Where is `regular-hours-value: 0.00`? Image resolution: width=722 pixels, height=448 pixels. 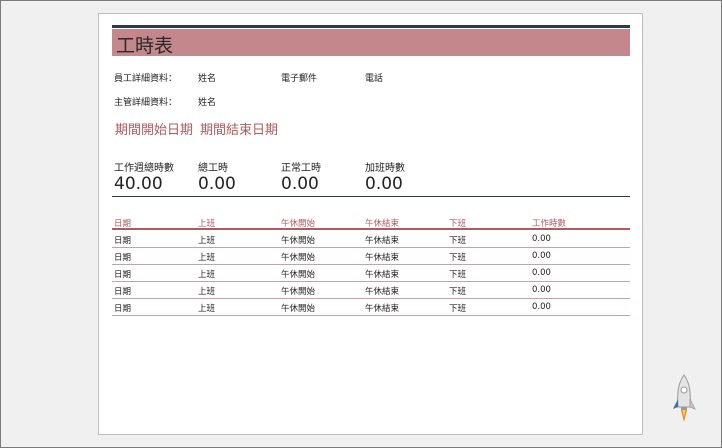 regular-hours-value: 0.00 is located at coordinates (300, 184).